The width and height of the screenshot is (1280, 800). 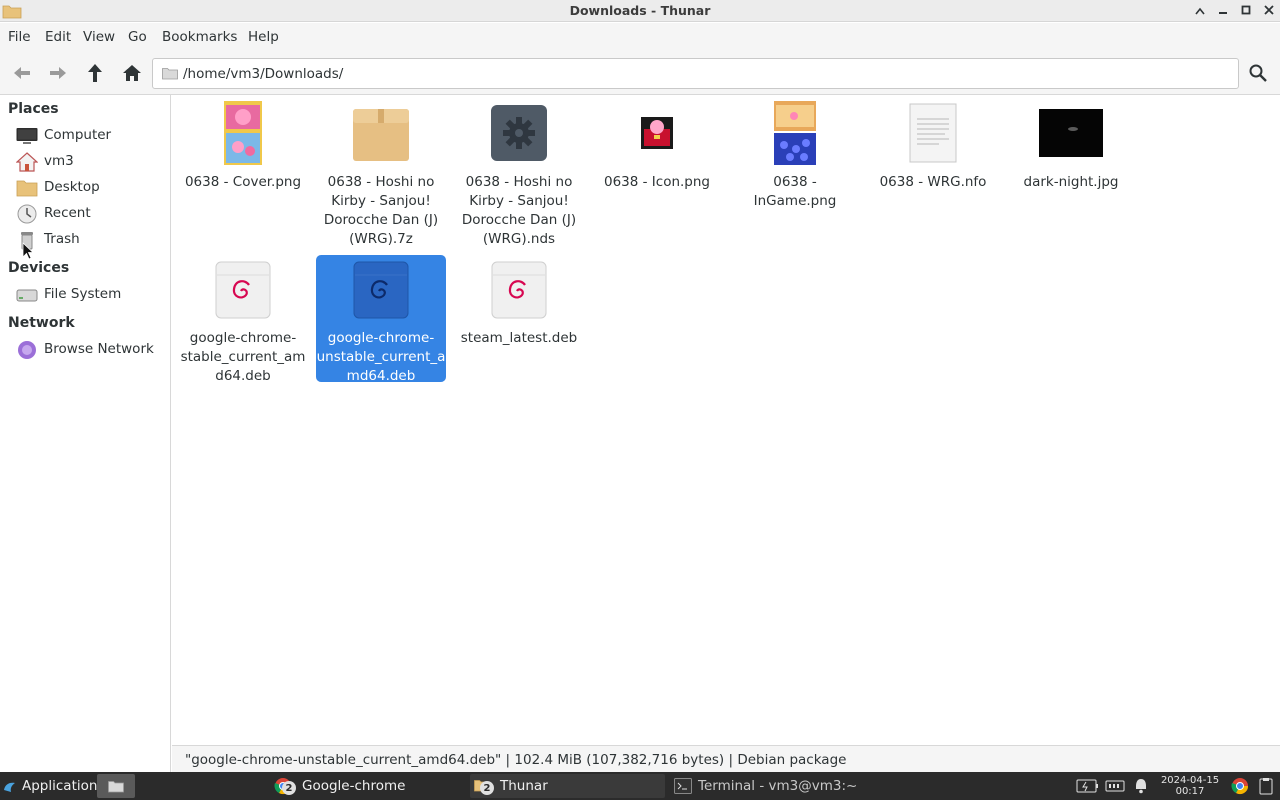 What do you see at coordinates (1088, 786) in the screenshot?
I see `battery-icon` at bounding box center [1088, 786].